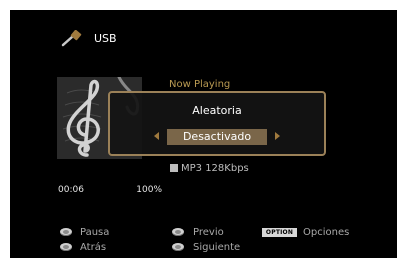 This screenshot has height=268, width=408. I want to click on arrow-left-icon, so click(156, 136).